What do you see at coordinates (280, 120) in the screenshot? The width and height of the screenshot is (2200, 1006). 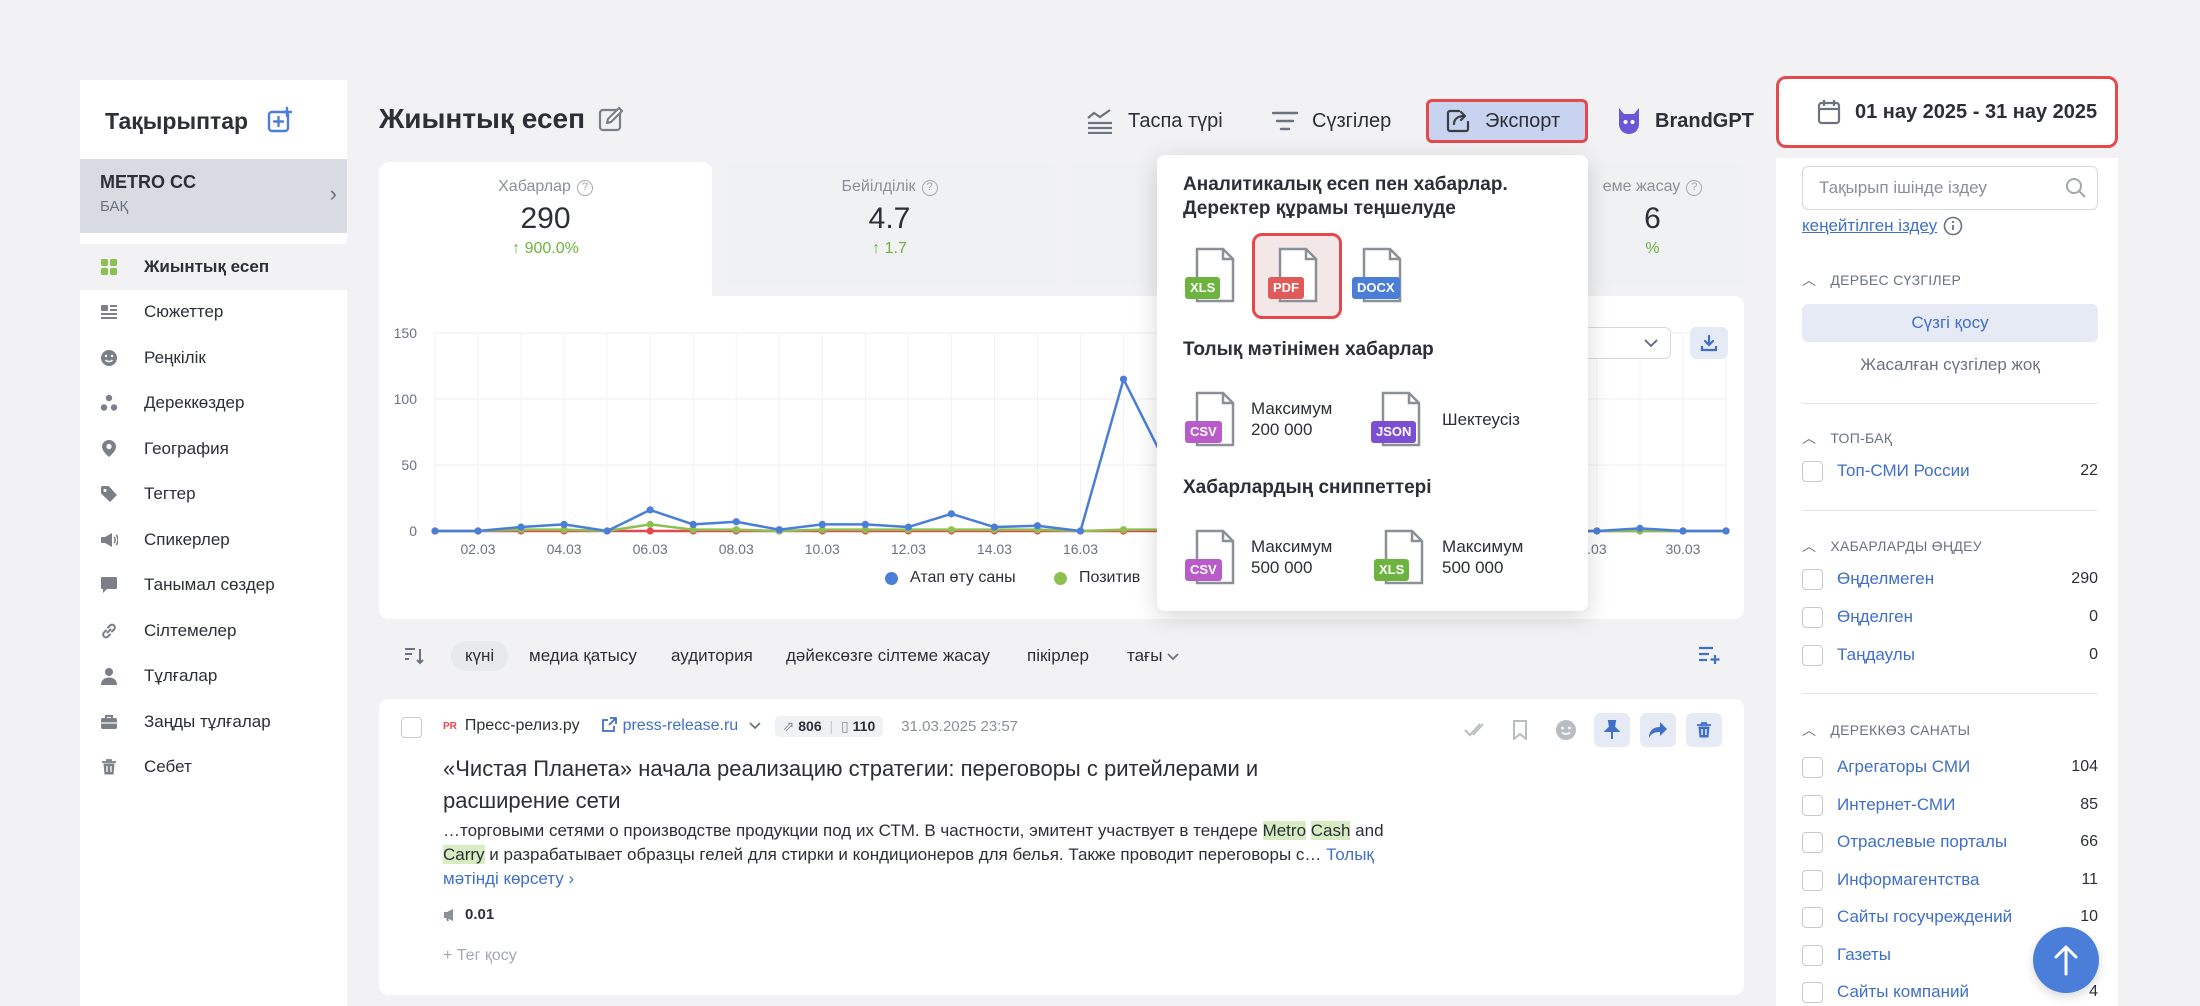 I see `add-topic-icon` at bounding box center [280, 120].